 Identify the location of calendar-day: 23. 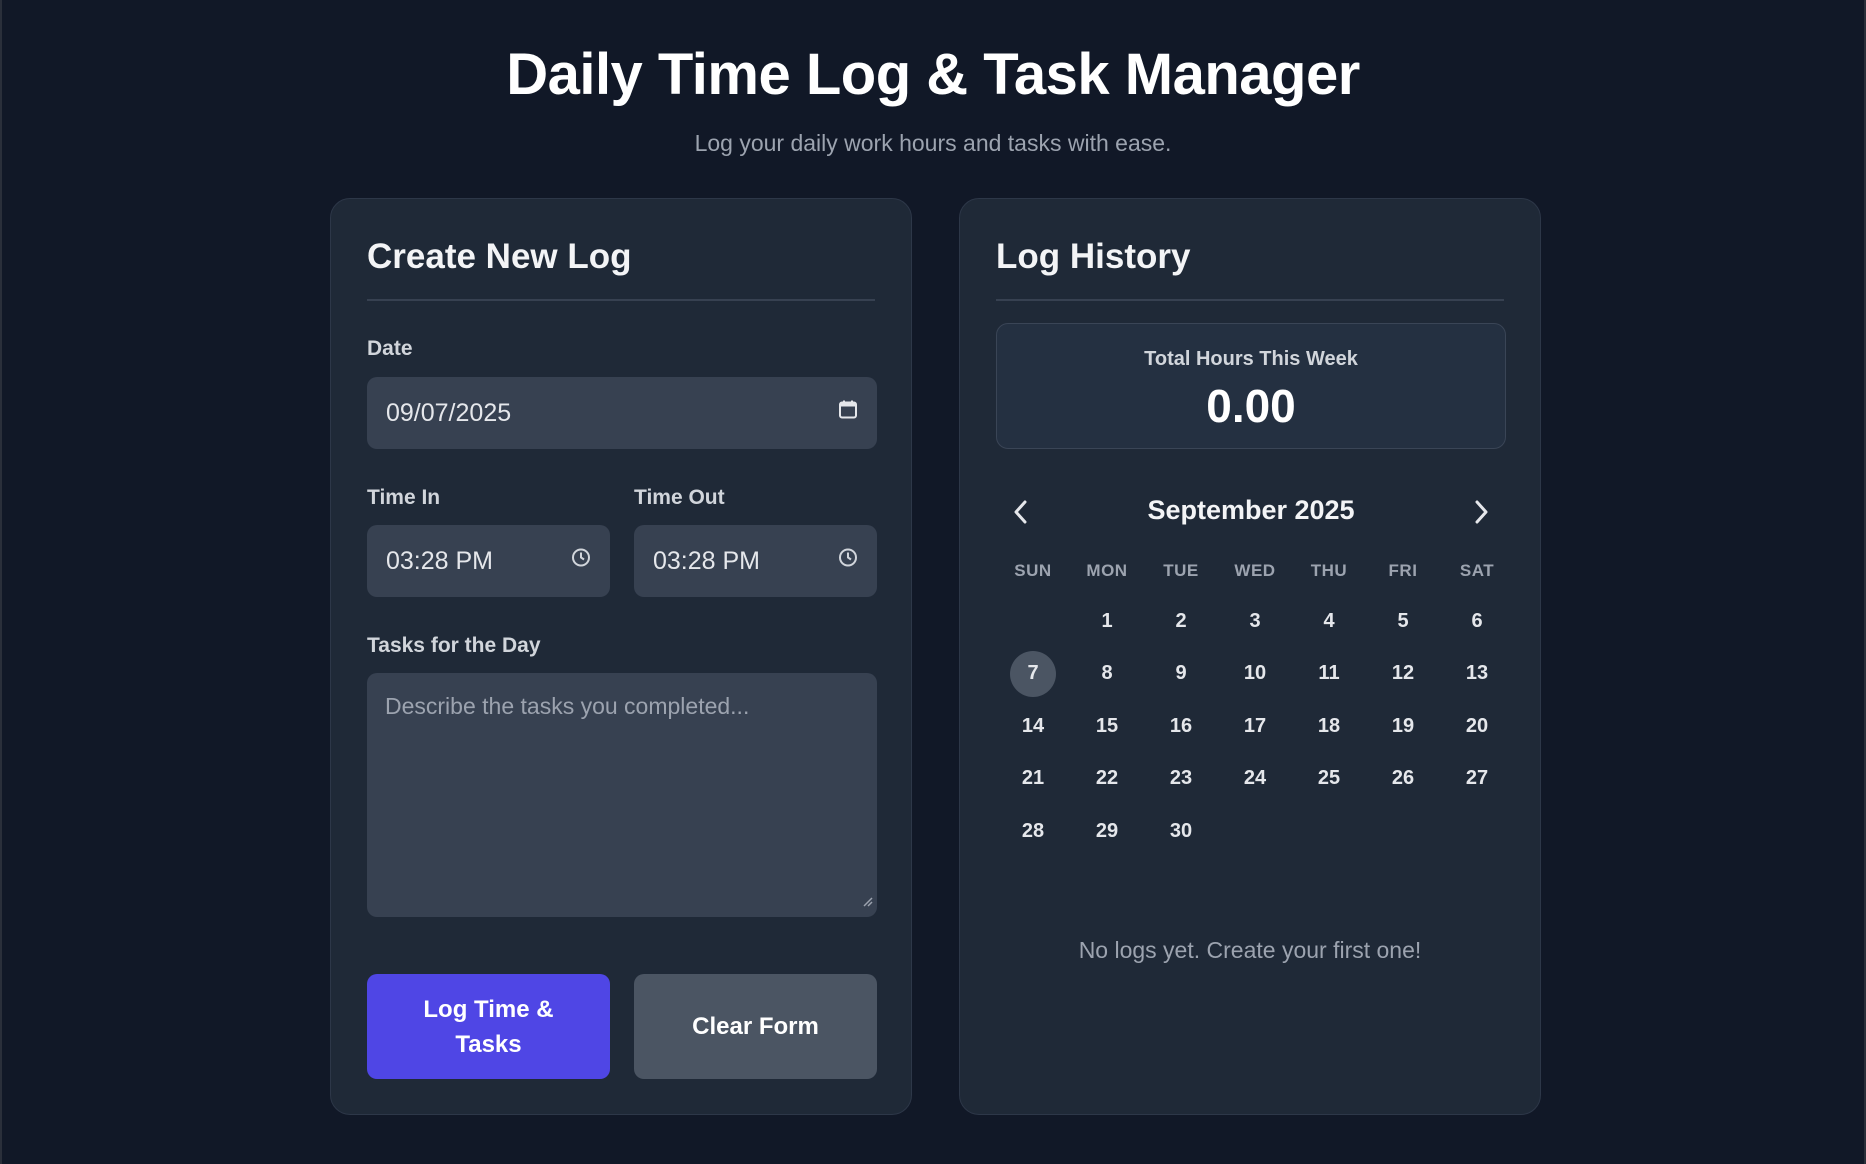
(1181, 779).